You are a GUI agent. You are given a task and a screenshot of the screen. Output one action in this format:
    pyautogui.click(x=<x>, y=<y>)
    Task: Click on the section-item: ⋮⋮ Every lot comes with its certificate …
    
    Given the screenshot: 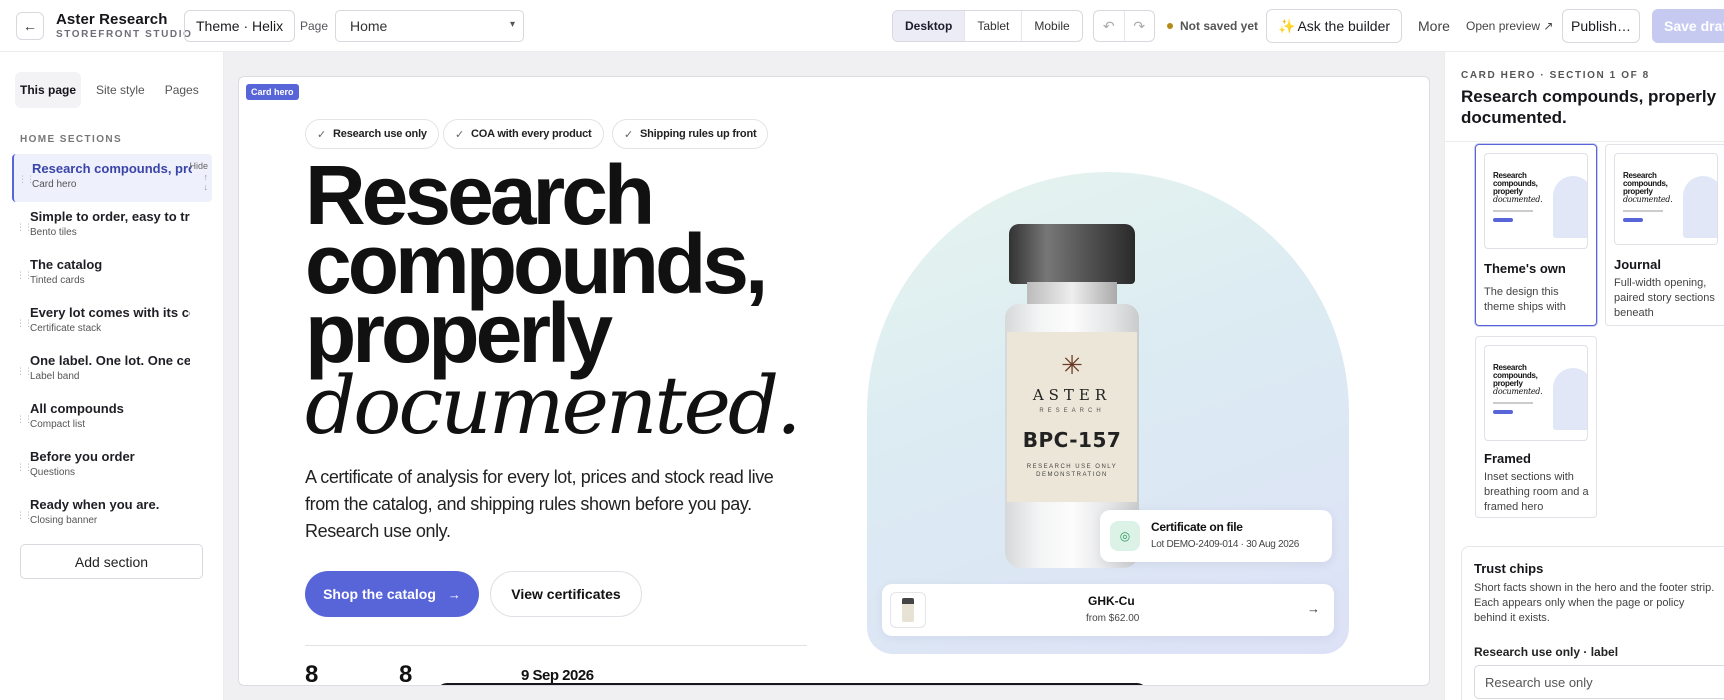 What is the action you would take?
    pyautogui.click(x=112, y=322)
    